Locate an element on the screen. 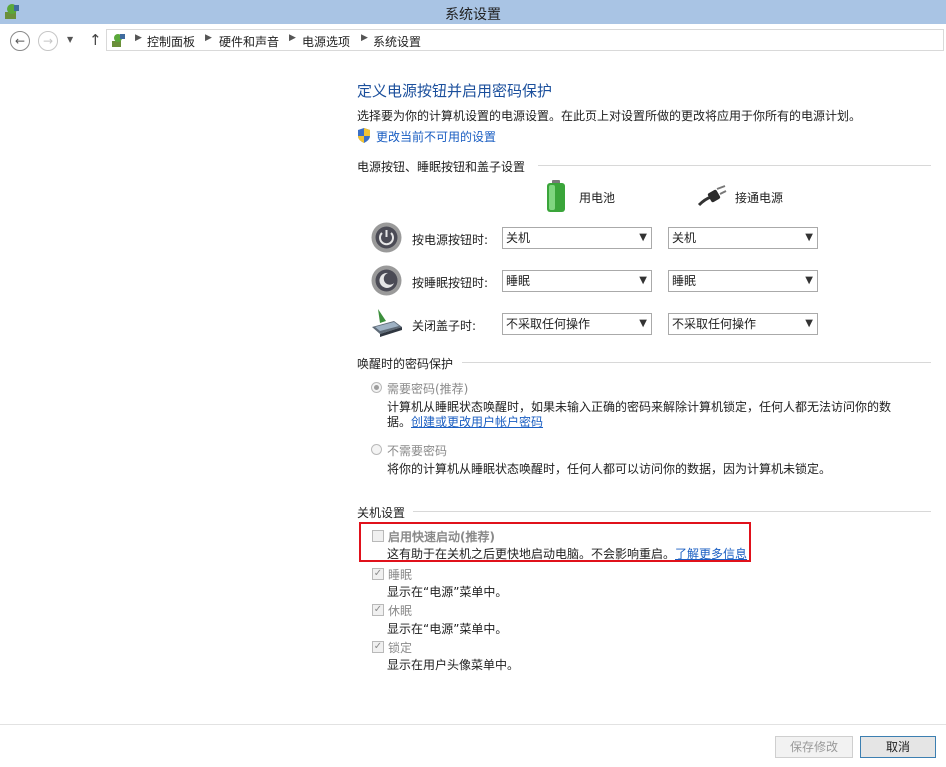 The width and height of the screenshot is (946, 767). sleep-button-label: 按睡眠按钮时: is located at coordinates (450, 283).